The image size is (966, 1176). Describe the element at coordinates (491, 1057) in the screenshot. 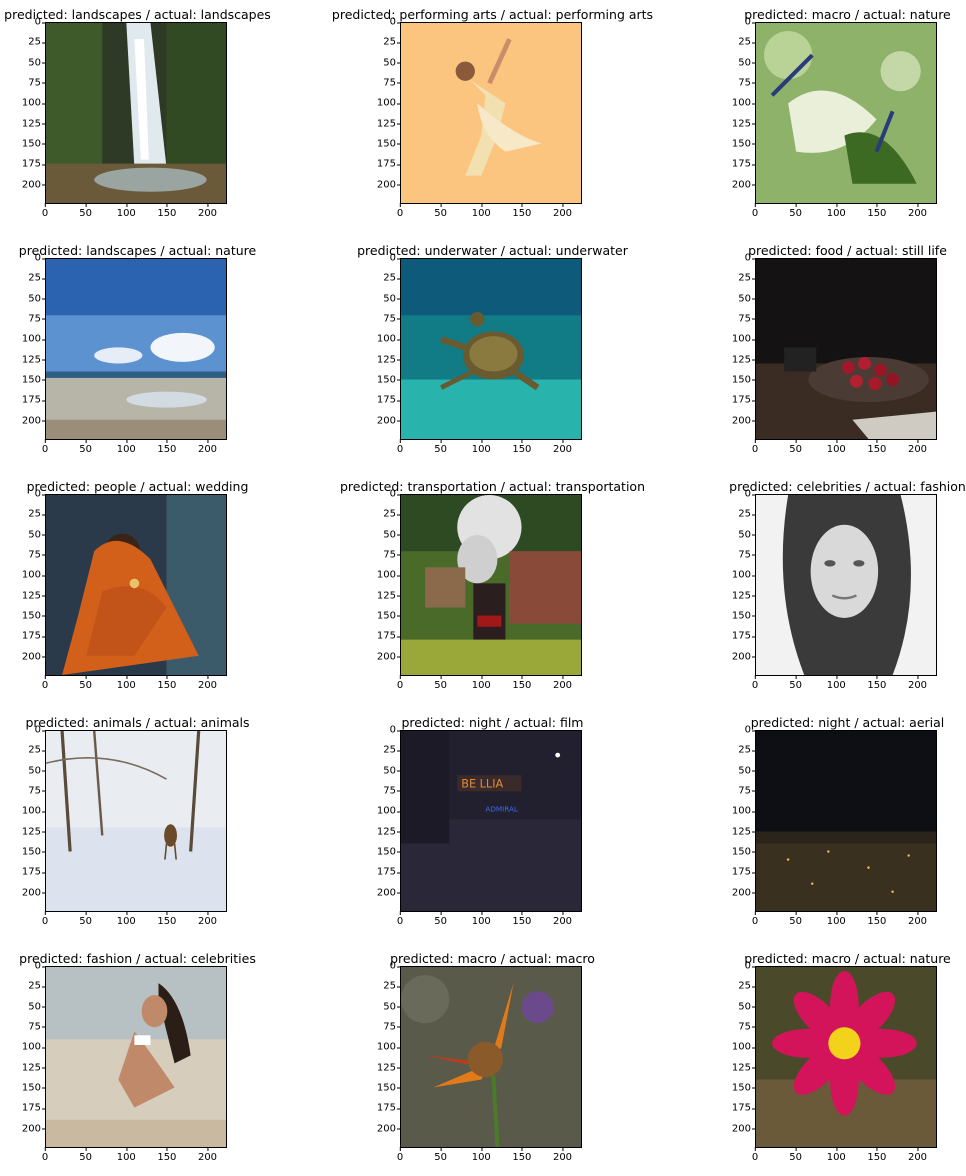

I see `image-redflower` at that location.